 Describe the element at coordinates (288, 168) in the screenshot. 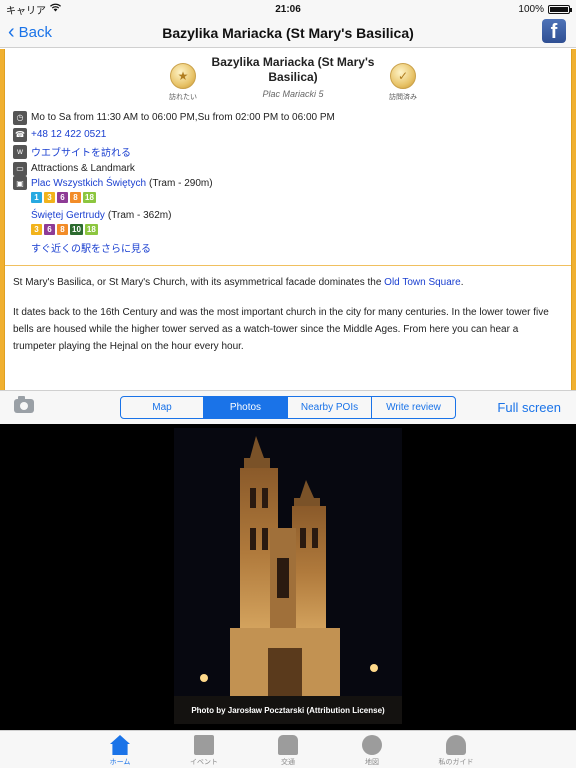

I see `category-row: ▭ Attractions & Landmark` at that location.